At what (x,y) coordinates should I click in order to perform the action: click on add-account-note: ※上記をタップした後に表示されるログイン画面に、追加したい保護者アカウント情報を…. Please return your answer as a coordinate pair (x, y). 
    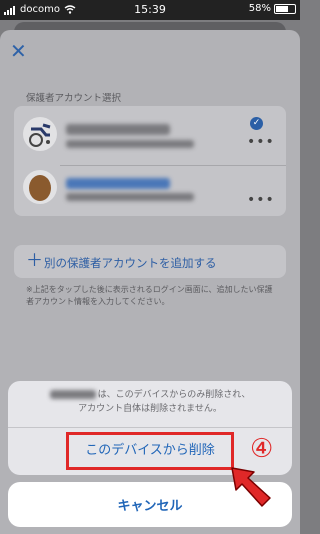
    Looking at the image, I should click on (149, 295).